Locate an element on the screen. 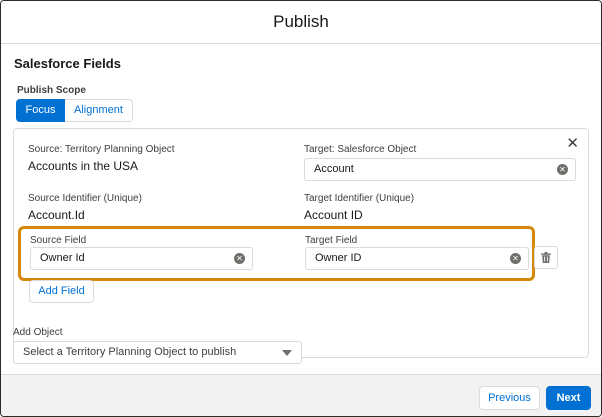 The height and width of the screenshot is (417, 602). source-identifier-label: Source Identifier (Unique) is located at coordinates (85, 198).